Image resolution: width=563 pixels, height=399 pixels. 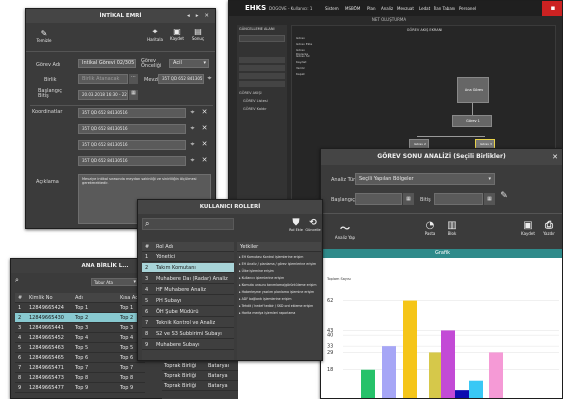 I want to click on window-controls: ◂ ▸ ✕, so click(x=199, y=16).